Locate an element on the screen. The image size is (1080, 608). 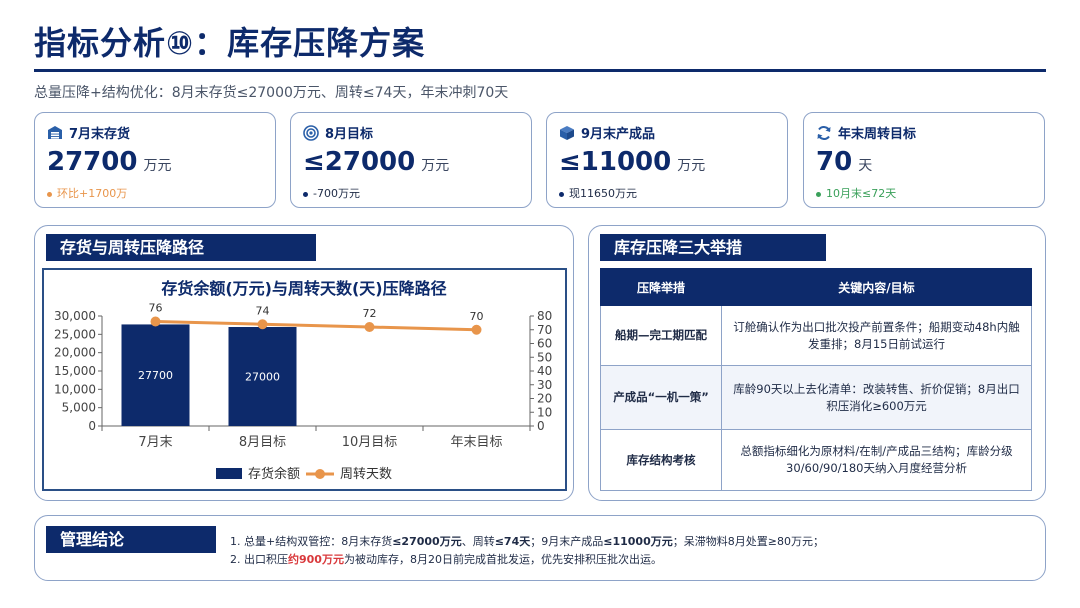
measure-content: 库龄90天以上去化清单：改装转售、折价促销；8月出口积压消化≥600万元 is located at coordinates (876, 397).